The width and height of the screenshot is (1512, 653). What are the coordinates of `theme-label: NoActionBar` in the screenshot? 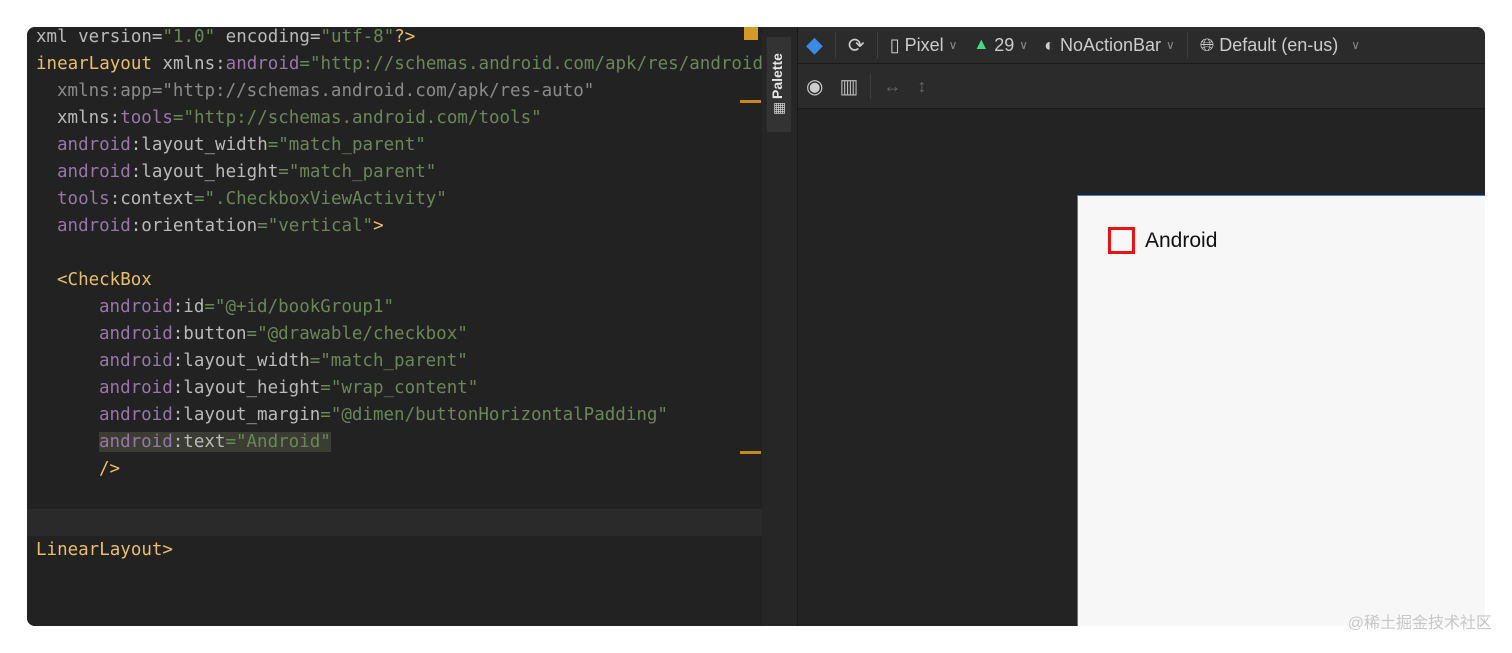 It's located at (1110, 44).